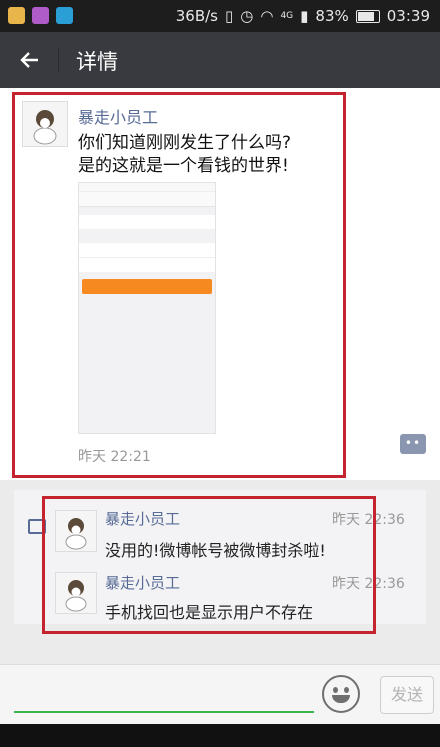 The height and width of the screenshot is (747, 440). I want to click on comment-action-button: ••, so click(413, 444).